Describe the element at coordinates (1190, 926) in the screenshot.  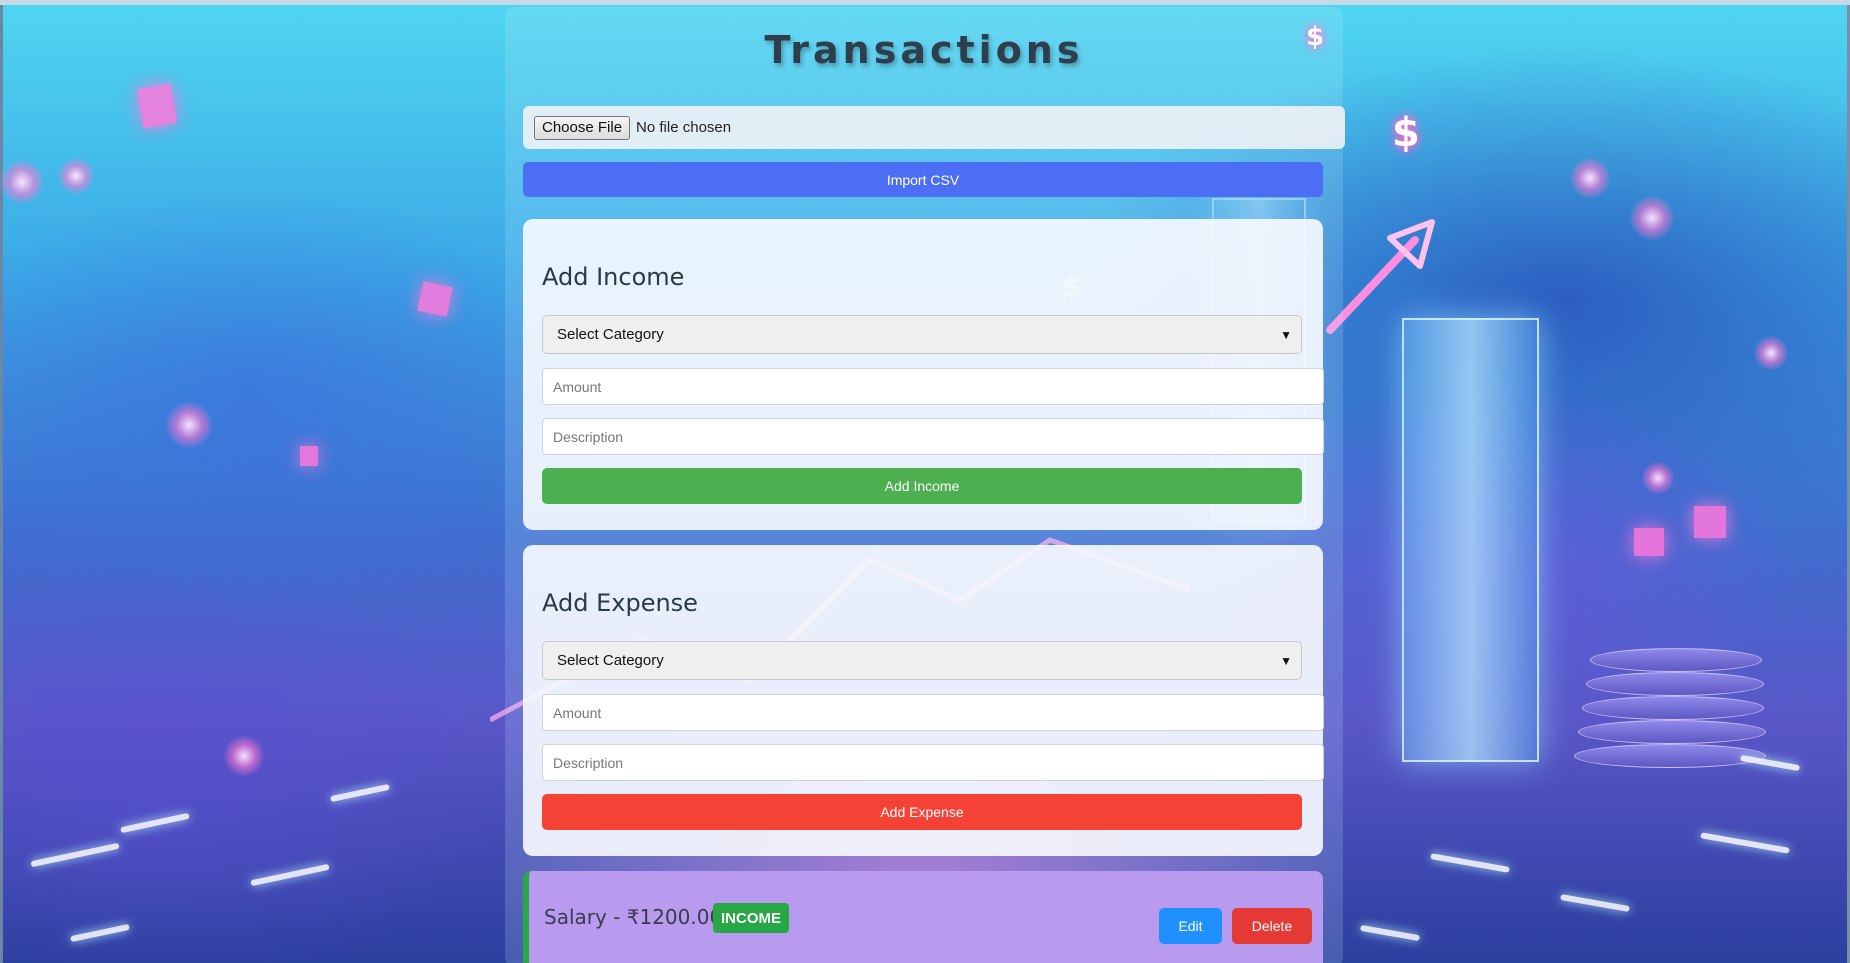
I see `edit-transaction-button: Edit` at that location.